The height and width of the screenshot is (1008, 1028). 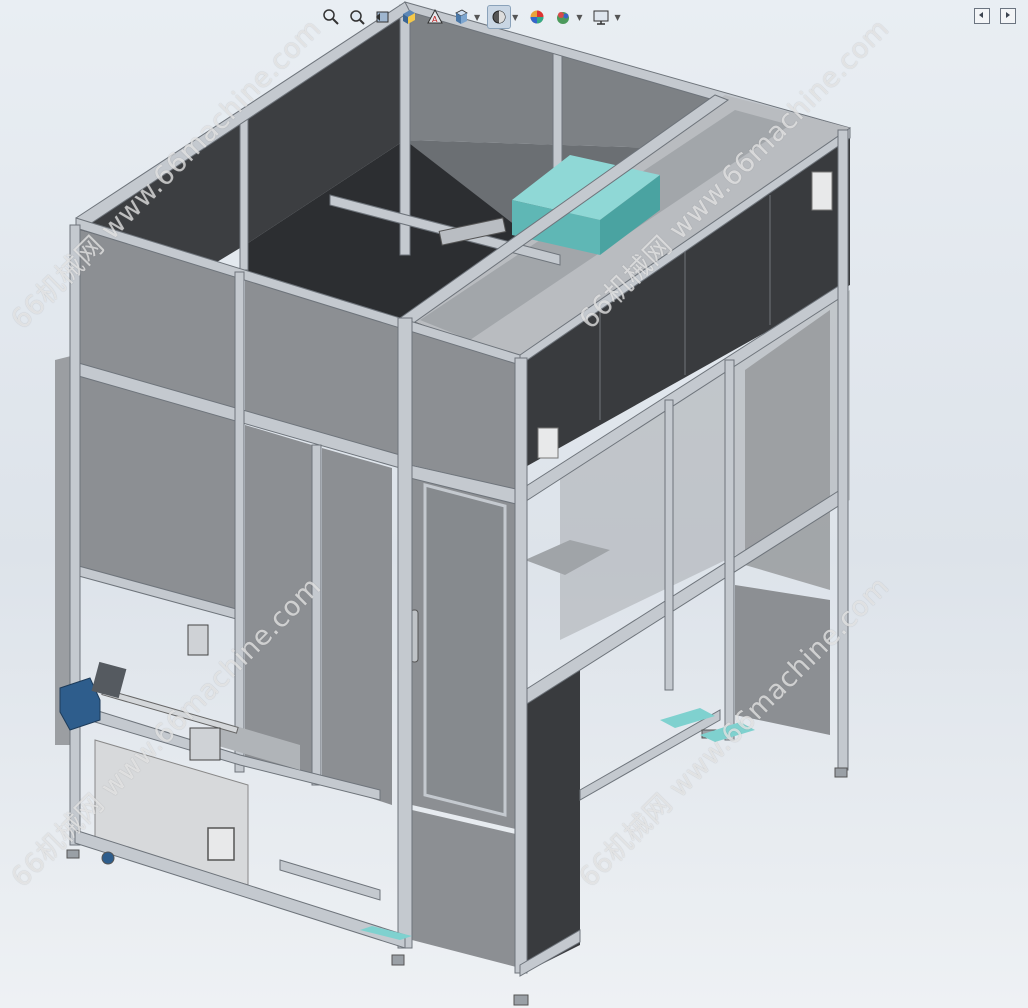 What do you see at coordinates (466, 889) in the screenshot?
I see `lower-front-panel` at bounding box center [466, 889].